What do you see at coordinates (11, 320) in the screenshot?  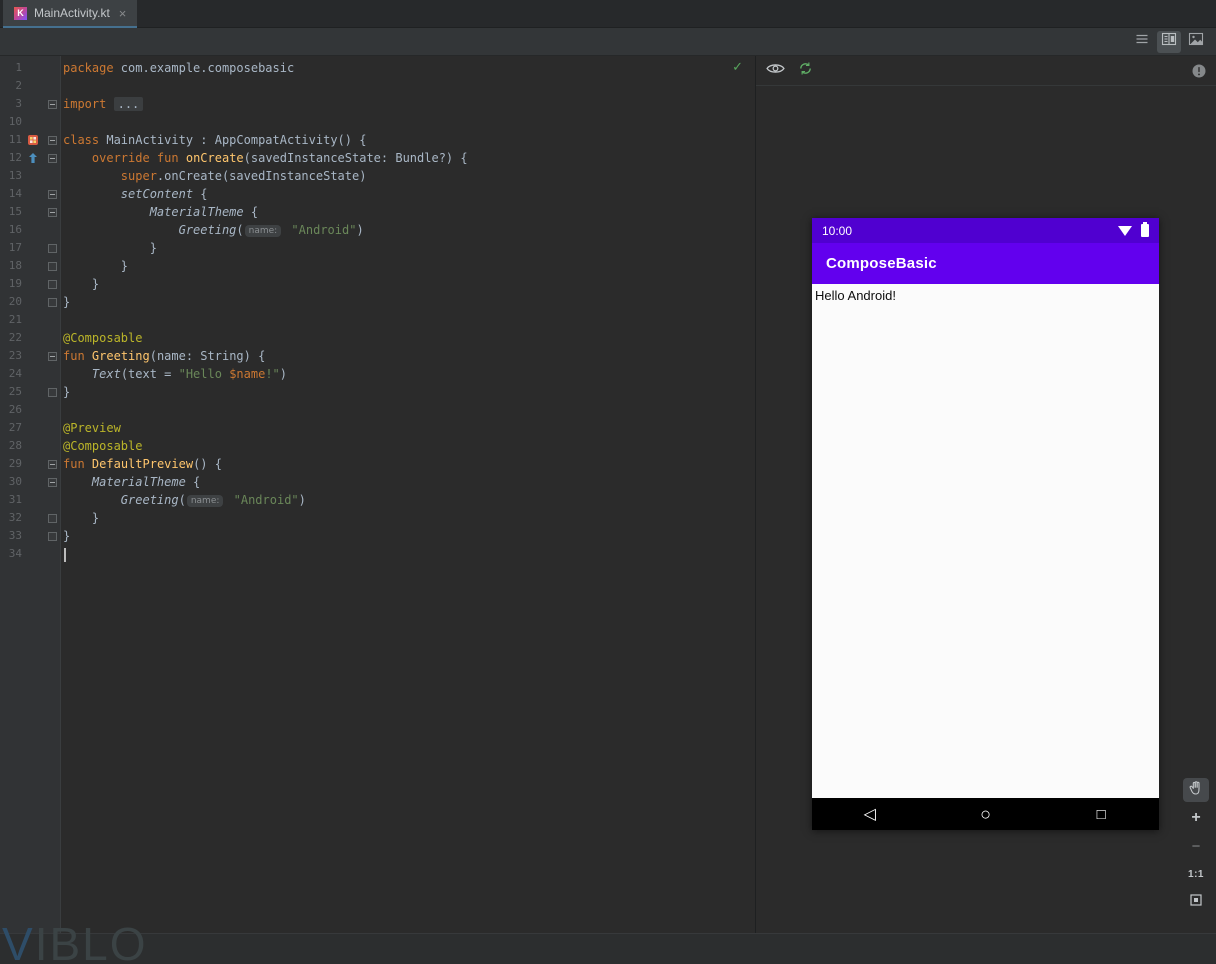 I see `line-number: 21` at bounding box center [11, 320].